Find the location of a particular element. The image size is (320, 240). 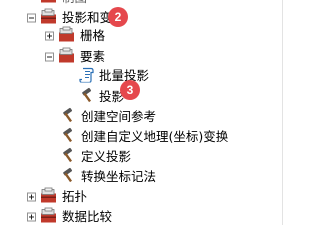

tree-item-label: 栅格 is located at coordinates (93, 35).